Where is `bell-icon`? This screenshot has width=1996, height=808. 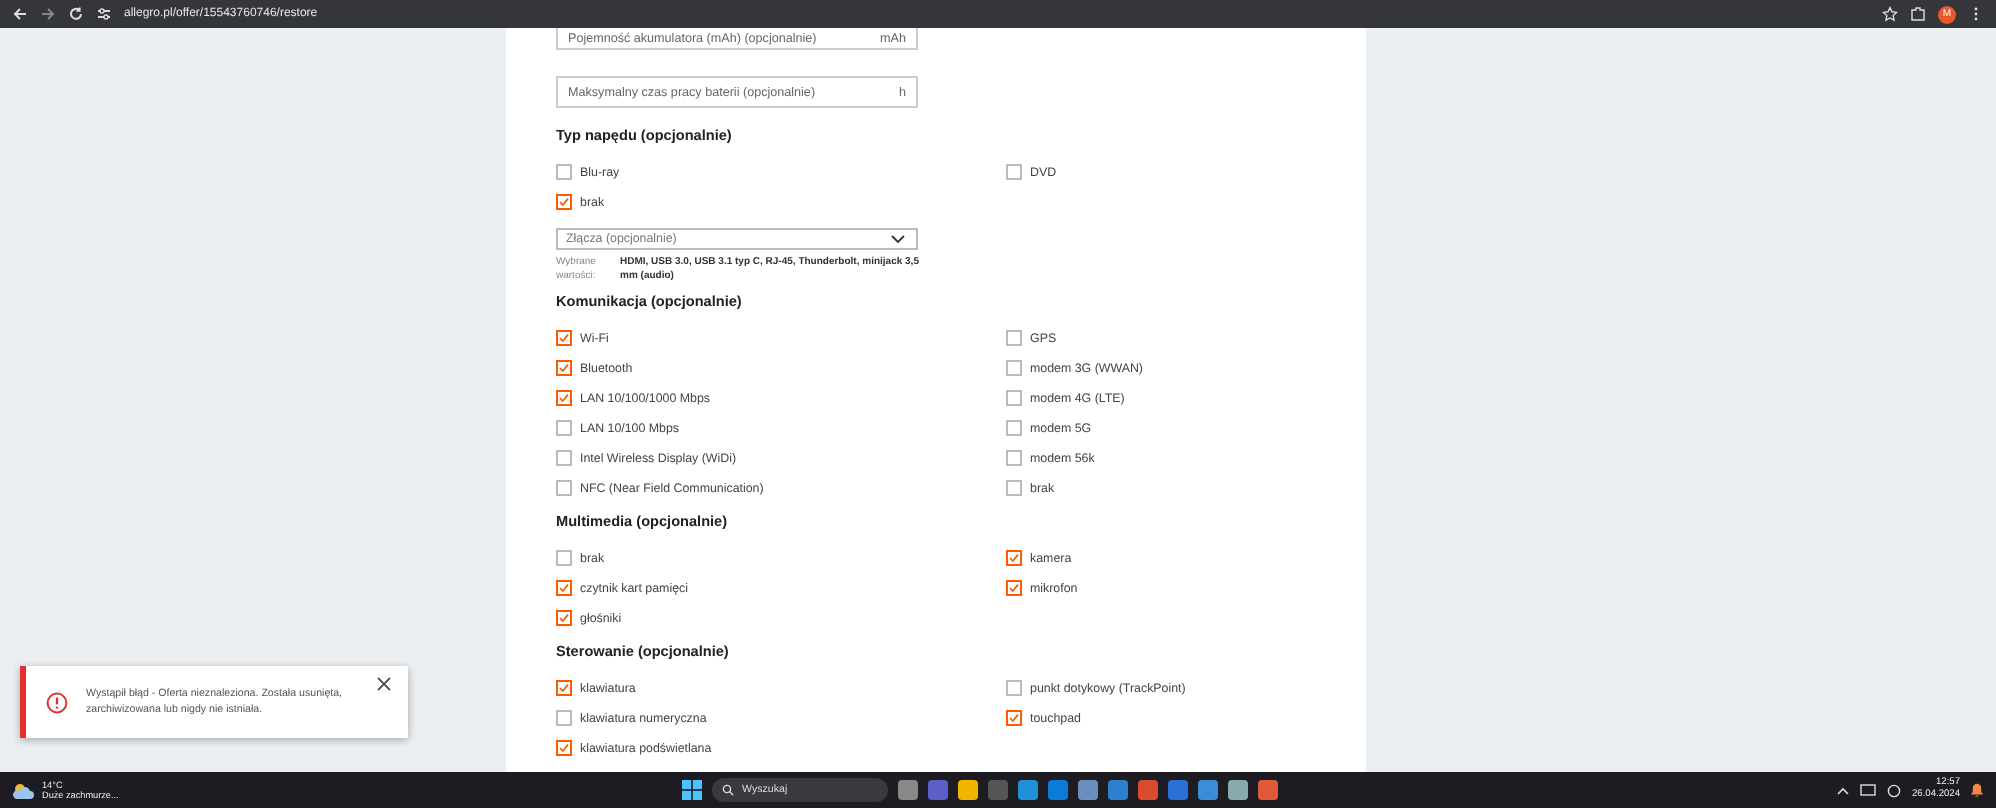
bell-icon is located at coordinates (1977, 790).